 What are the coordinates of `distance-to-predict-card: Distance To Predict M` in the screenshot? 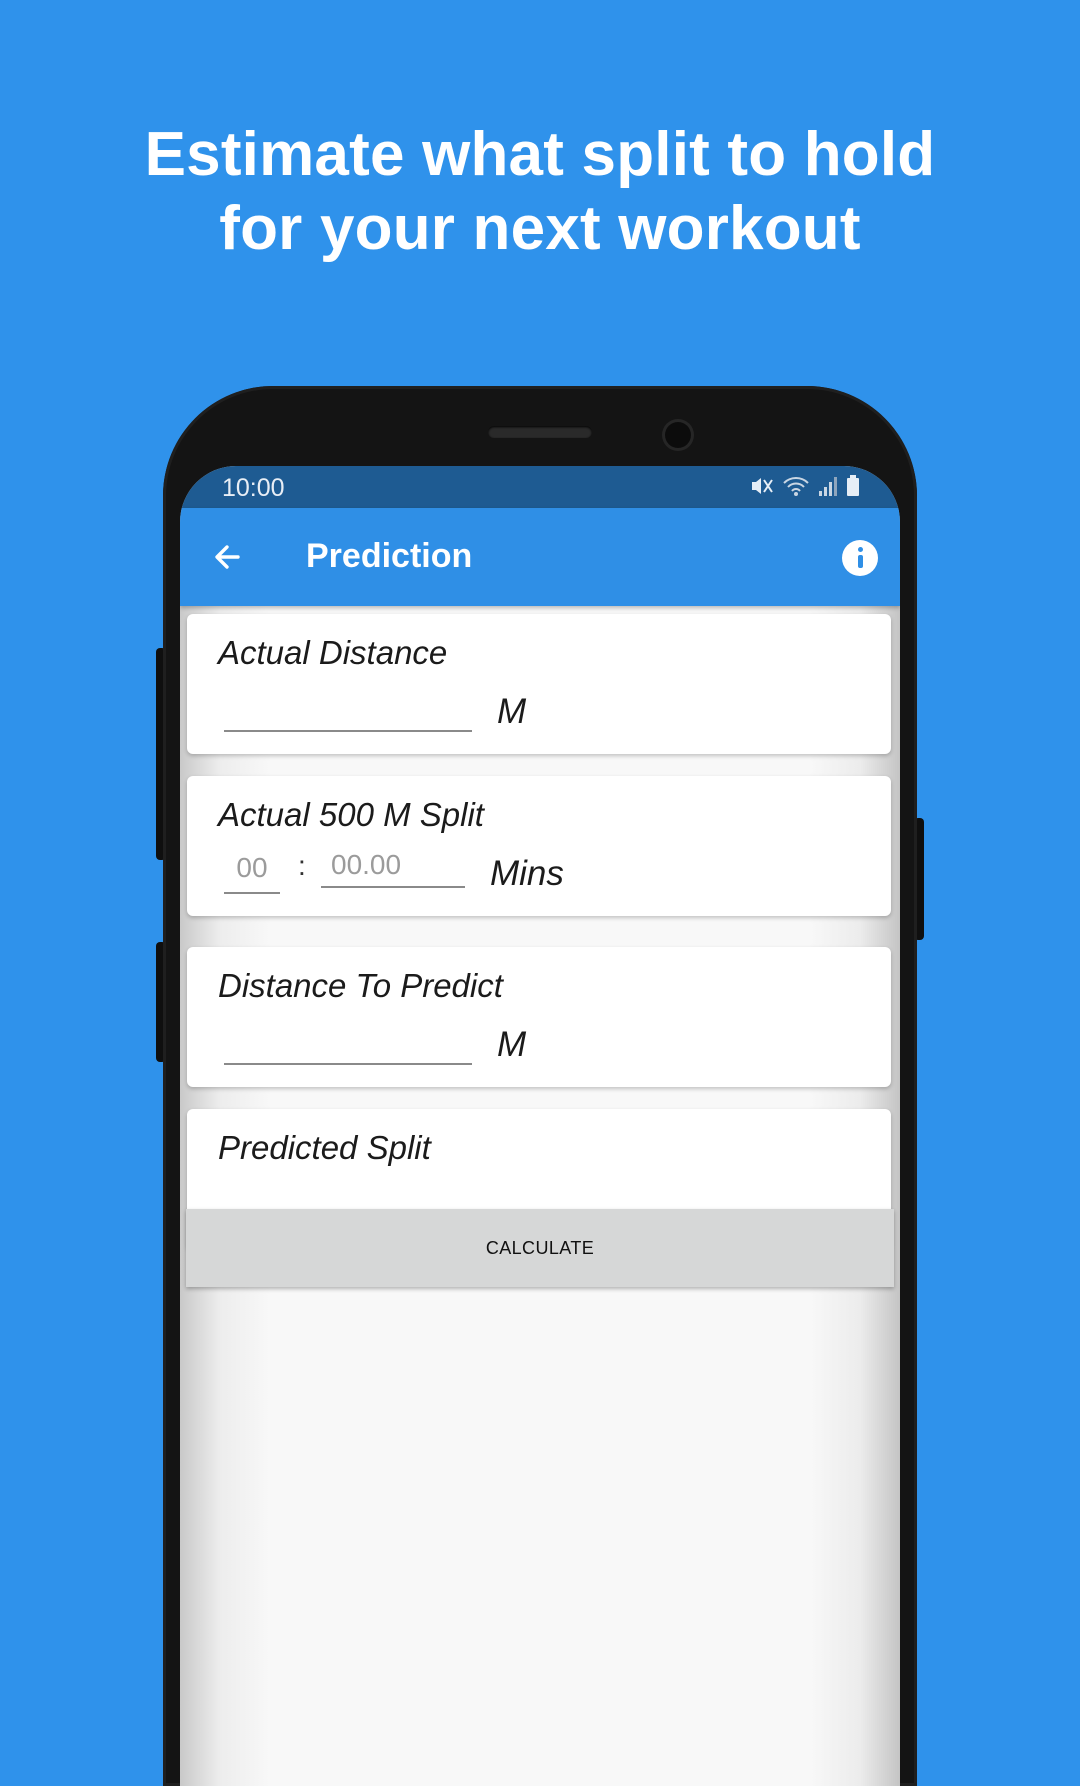 It's located at (539, 1017).